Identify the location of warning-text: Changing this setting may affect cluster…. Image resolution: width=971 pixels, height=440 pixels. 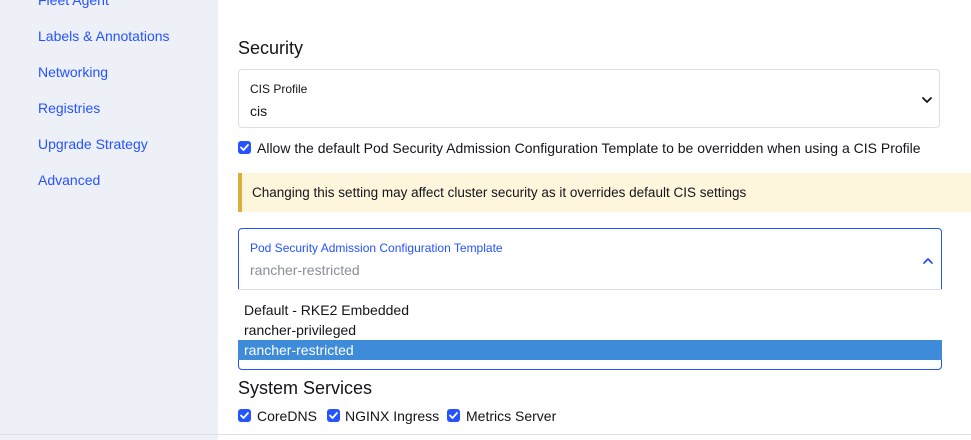
(499, 192).